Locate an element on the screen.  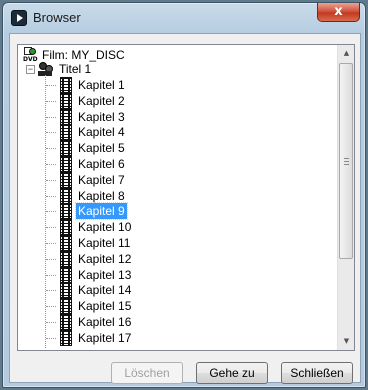
delete-button: Löschen is located at coordinates (147, 373).